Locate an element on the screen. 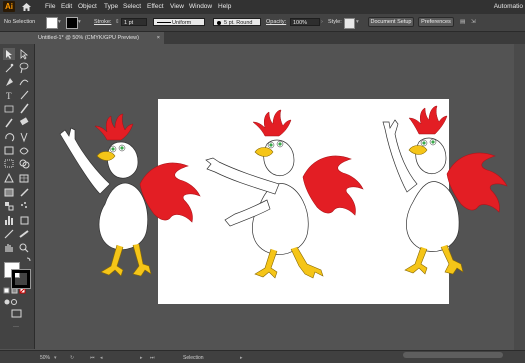 Image resolution: width=525 pixels, height=363 pixels. curvature-icon is located at coordinates (24, 82).